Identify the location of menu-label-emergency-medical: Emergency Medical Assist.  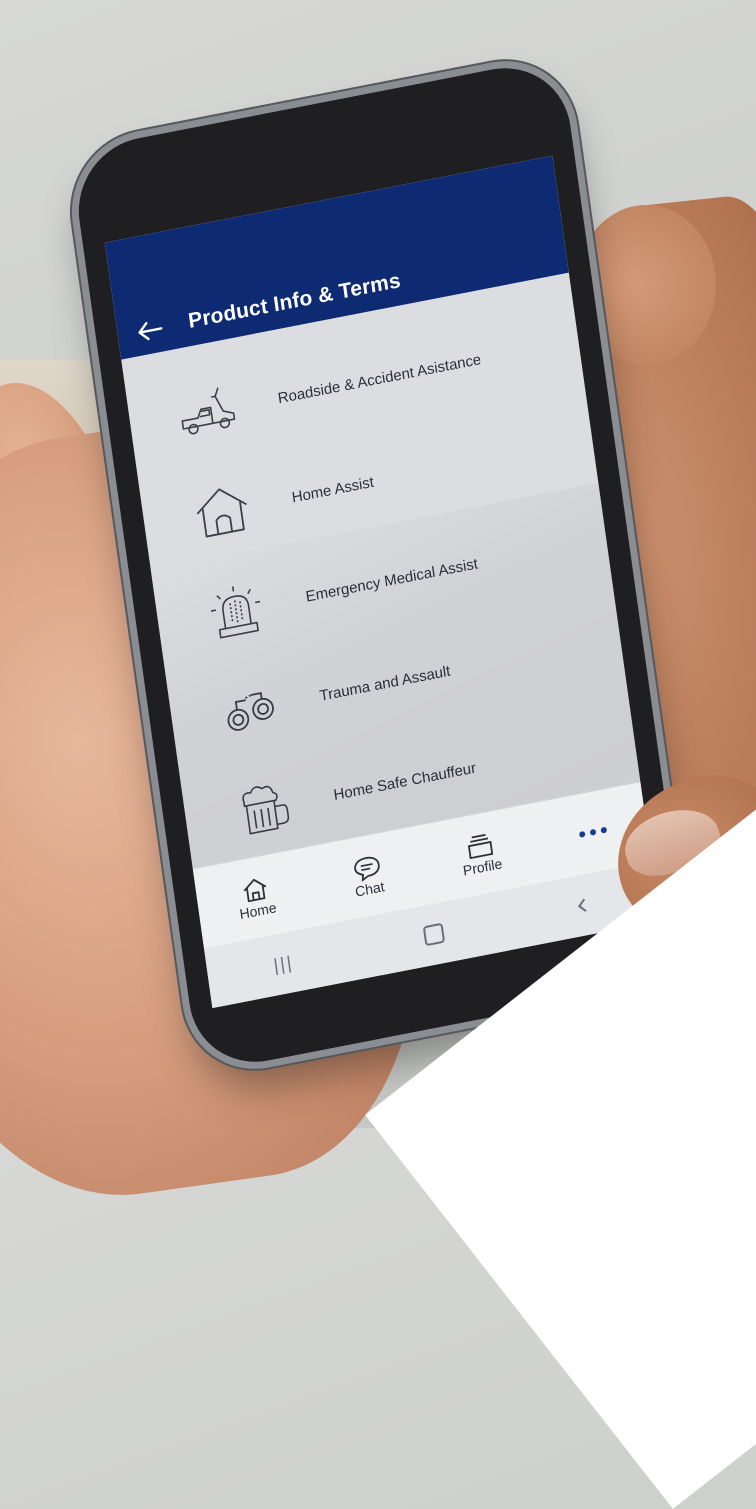
(391, 580).